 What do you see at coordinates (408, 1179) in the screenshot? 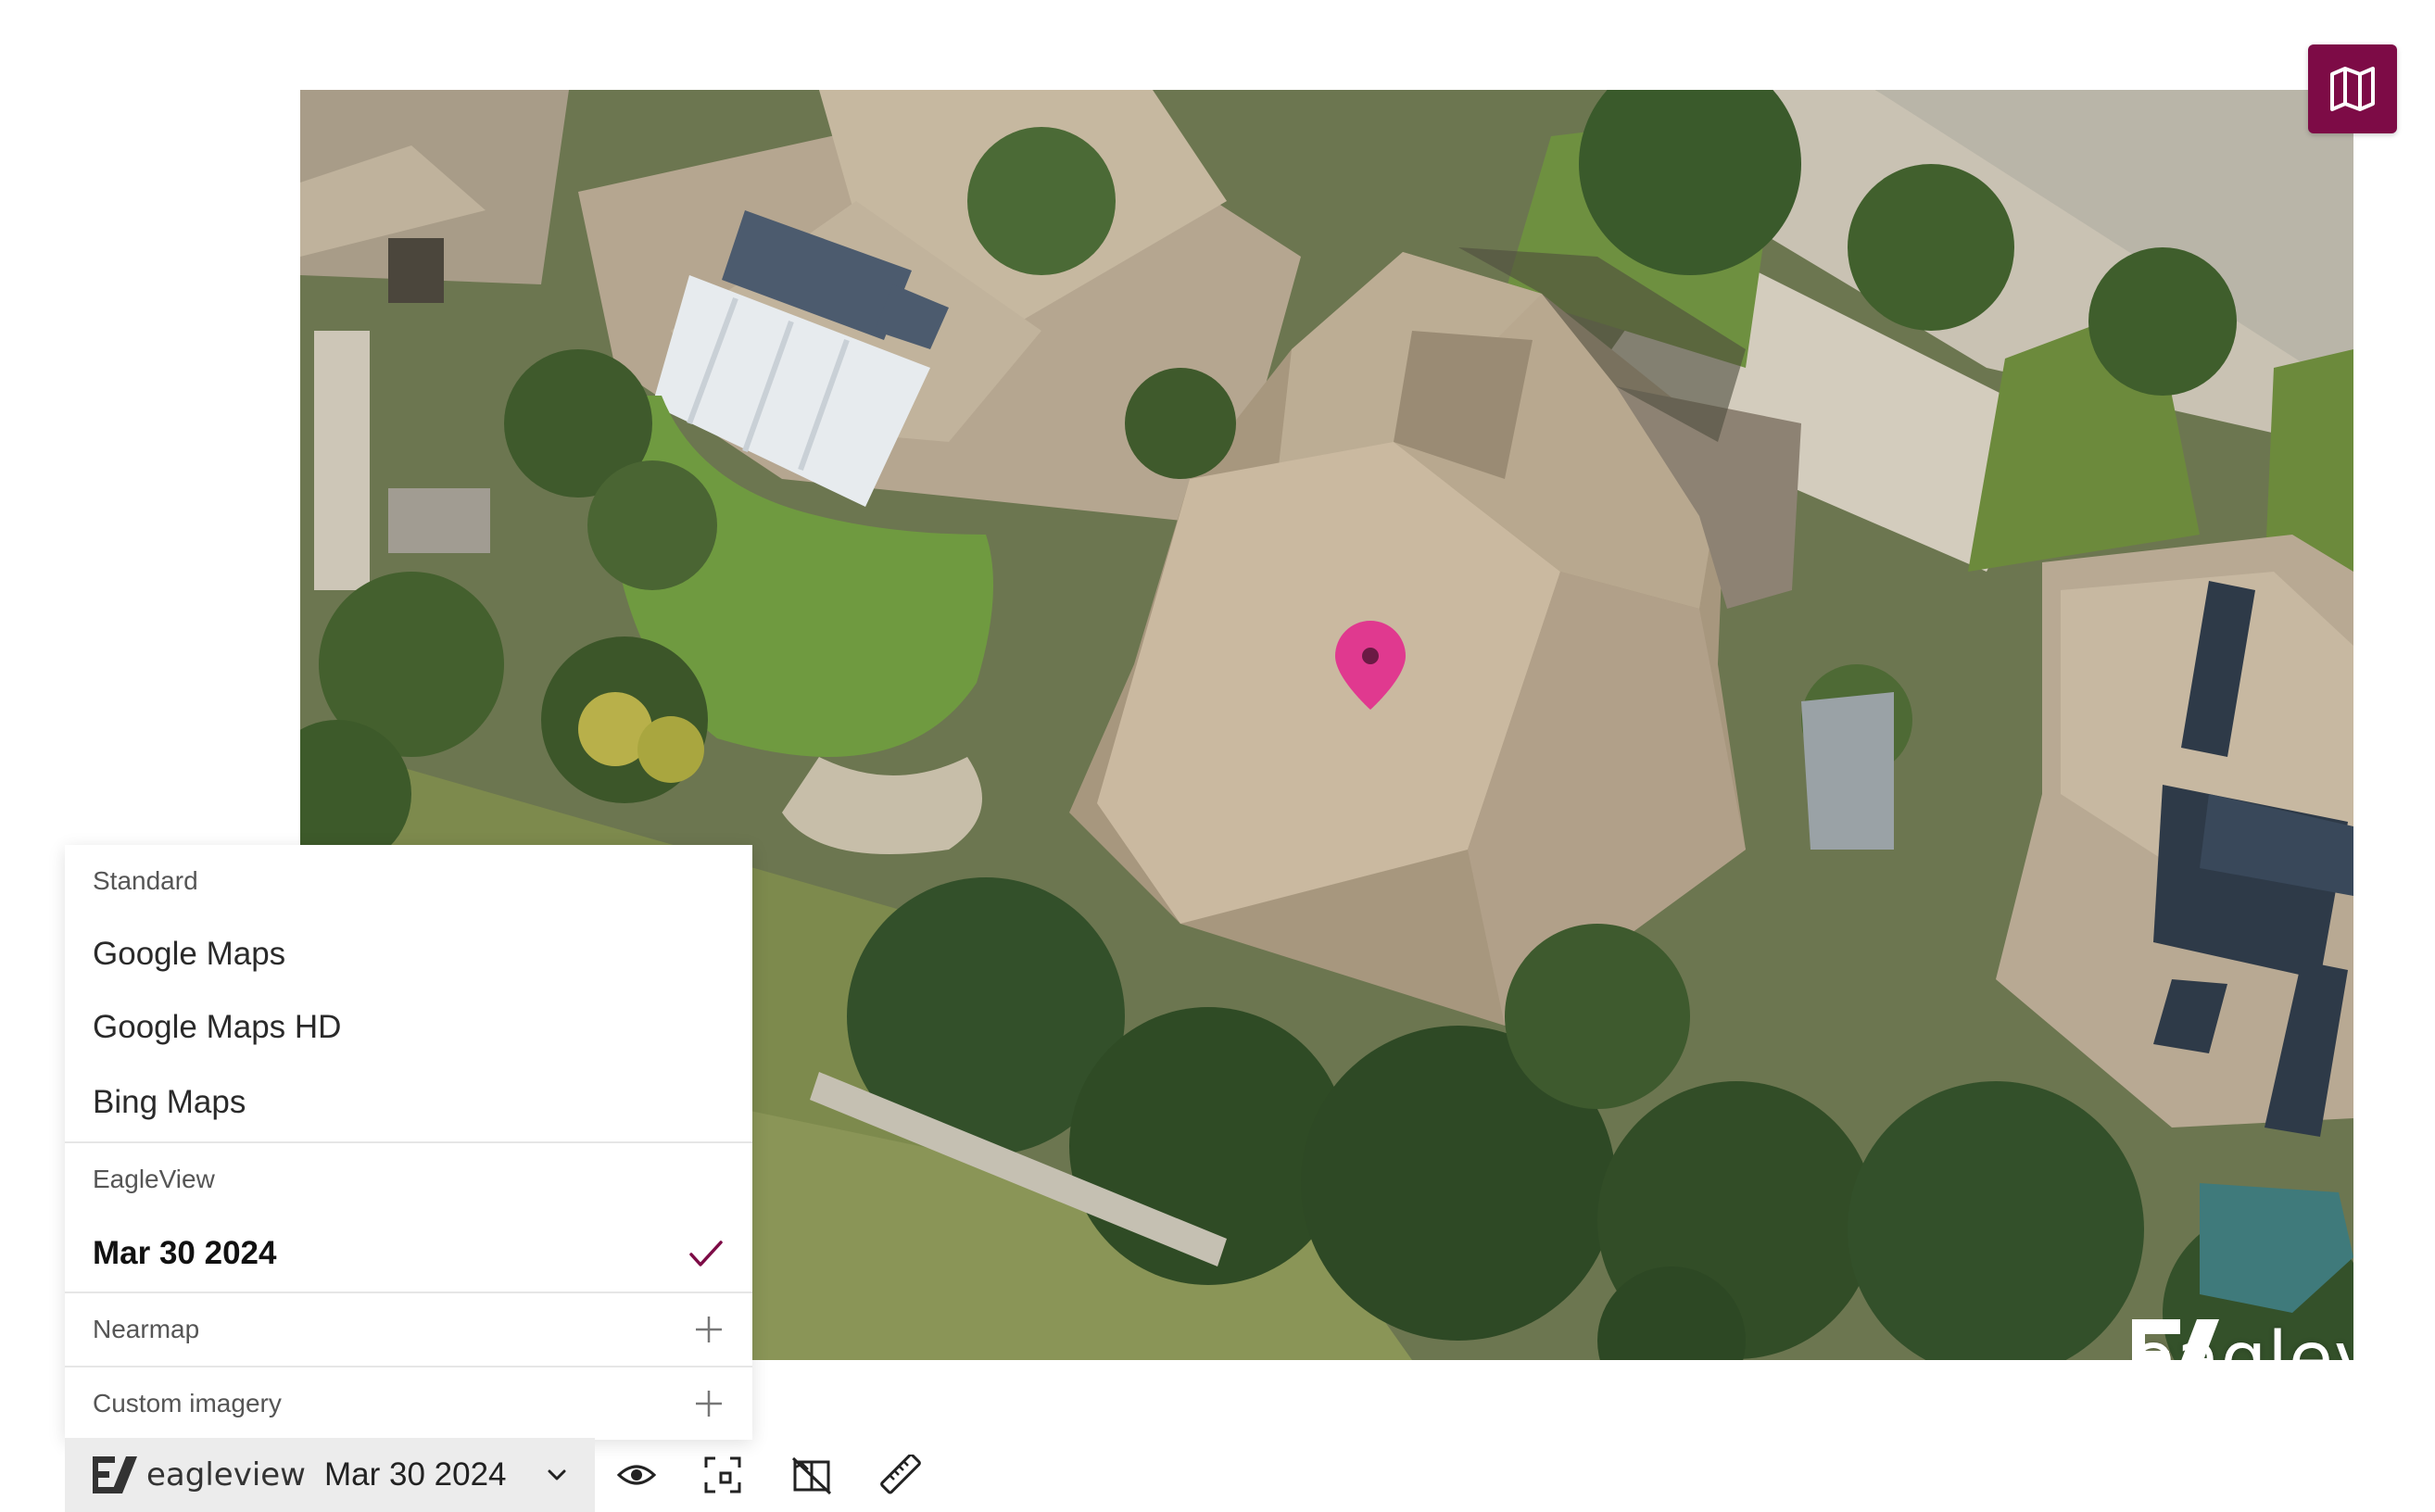
I see `eagleview-header: EagleView` at bounding box center [408, 1179].